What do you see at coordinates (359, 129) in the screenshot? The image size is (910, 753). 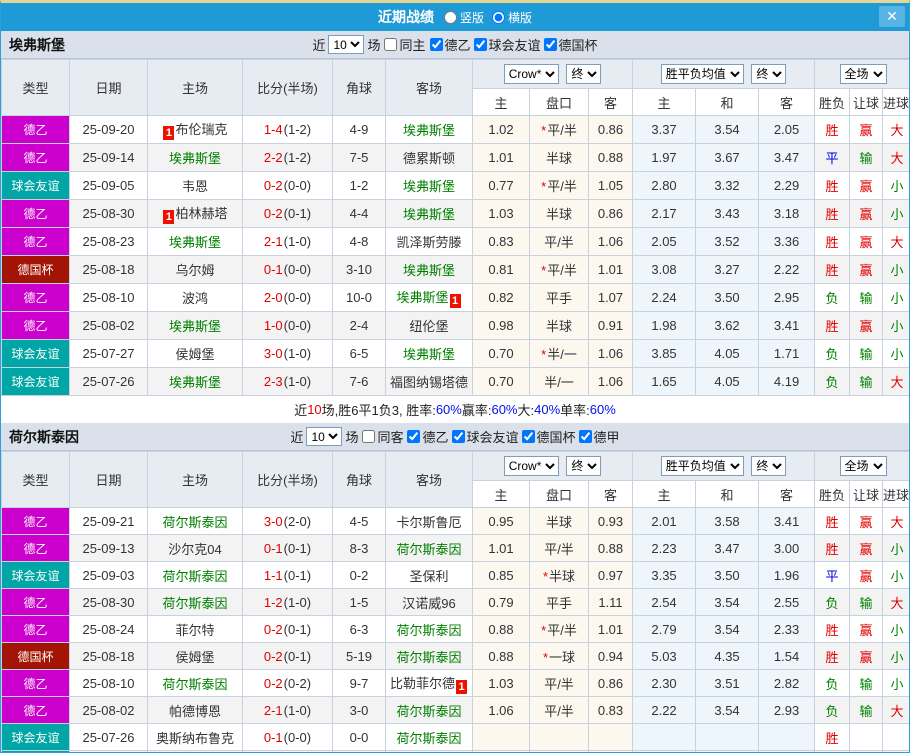 I see `corners-cell: 4-9` at bounding box center [359, 129].